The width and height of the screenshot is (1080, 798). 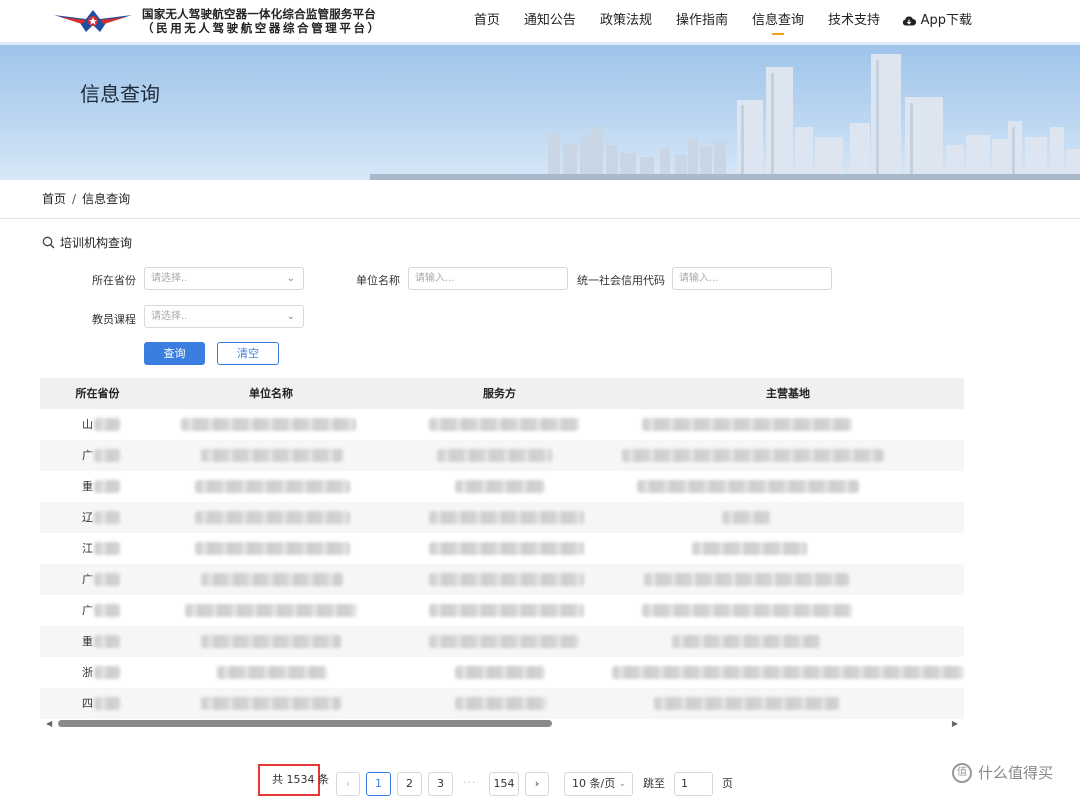 I want to click on table-row: 四, so click(x=502, y=703).